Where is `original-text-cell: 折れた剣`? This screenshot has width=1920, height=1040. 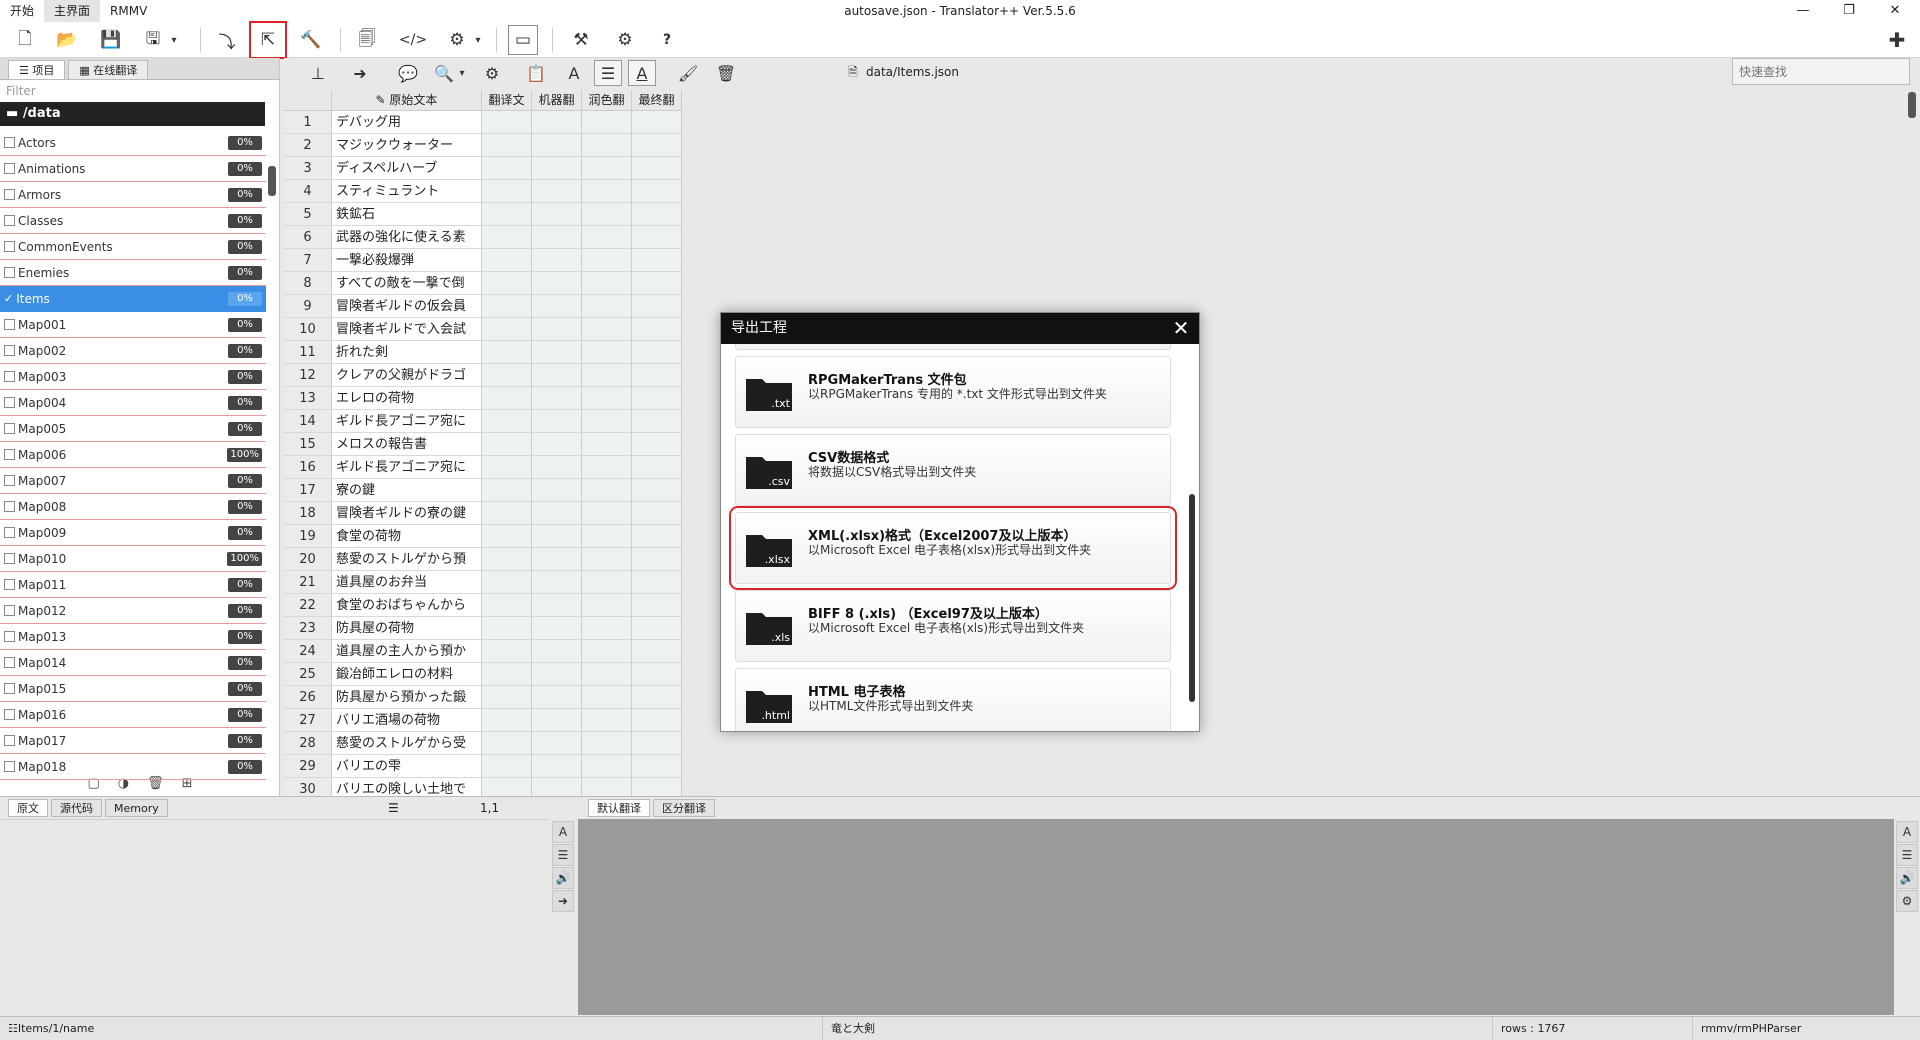 original-text-cell: 折れた剣 is located at coordinates (407, 352).